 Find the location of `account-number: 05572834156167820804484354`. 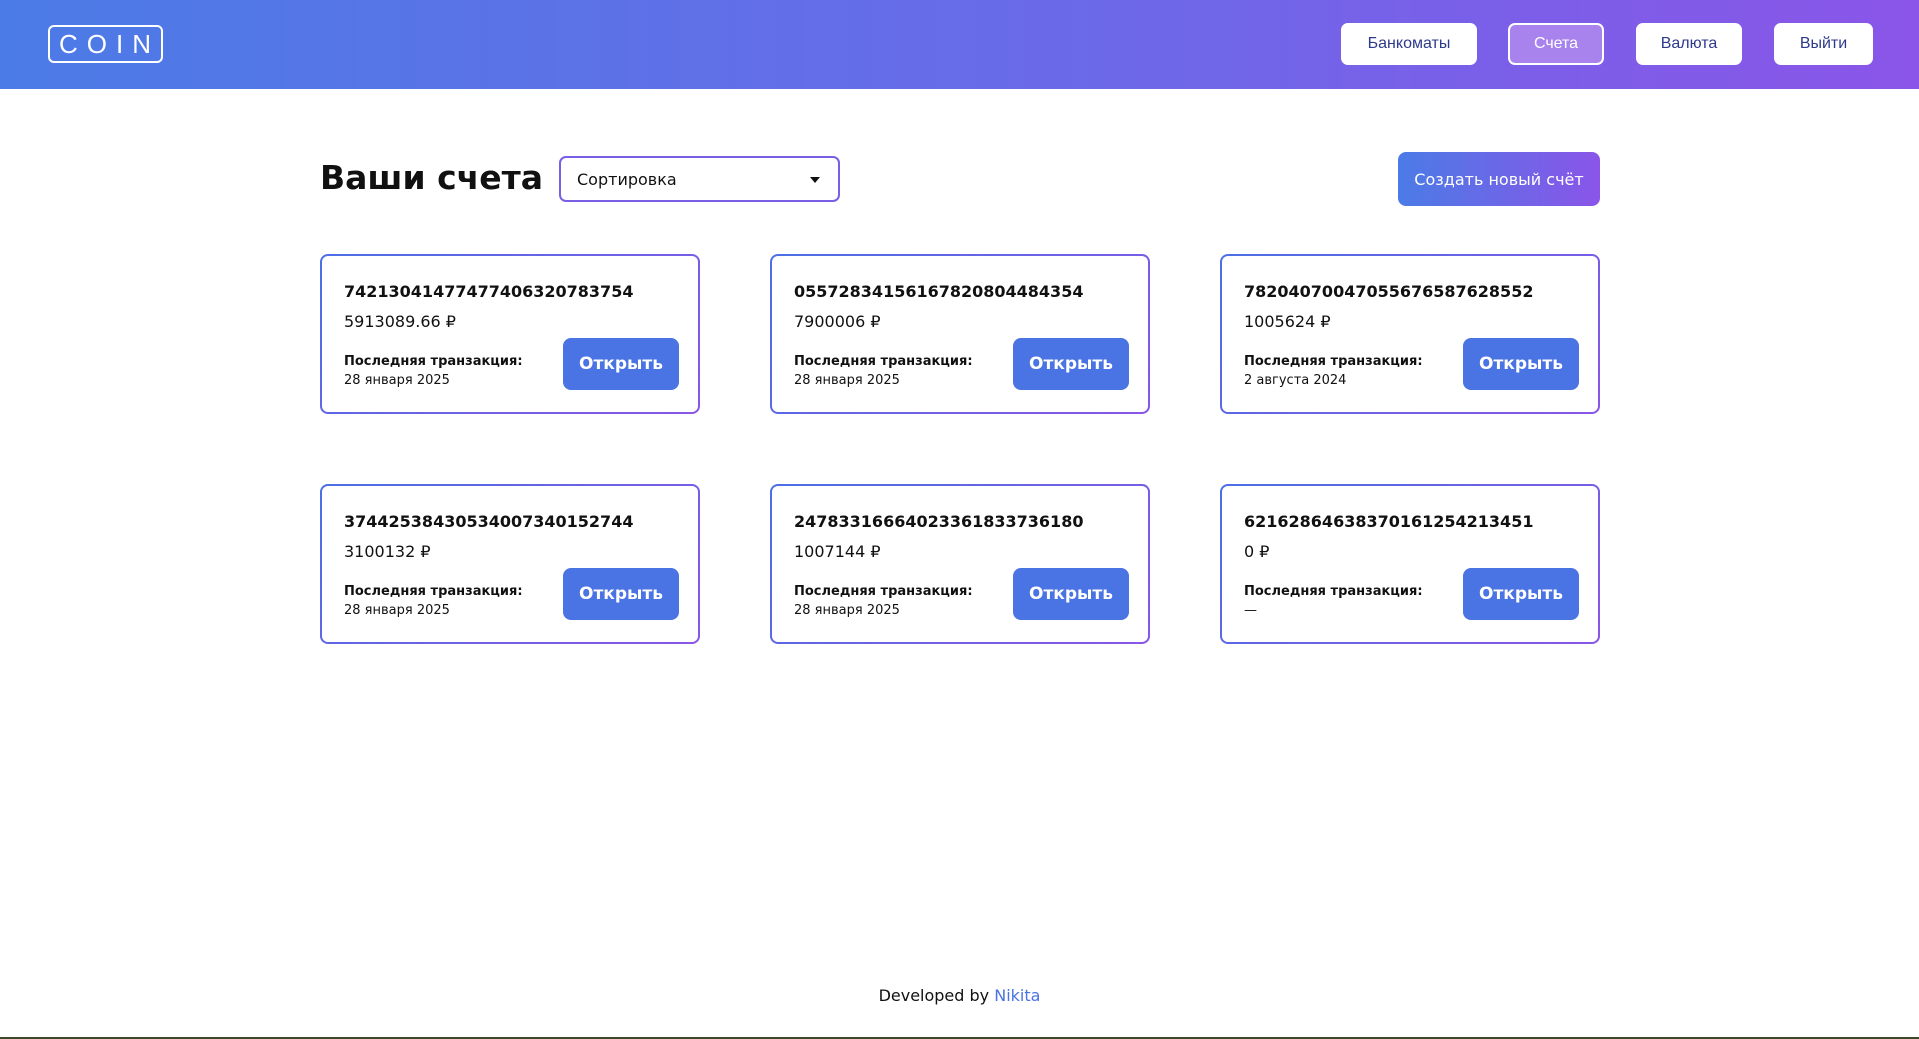

account-number: 05572834156167820804484354 is located at coordinates (939, 291).